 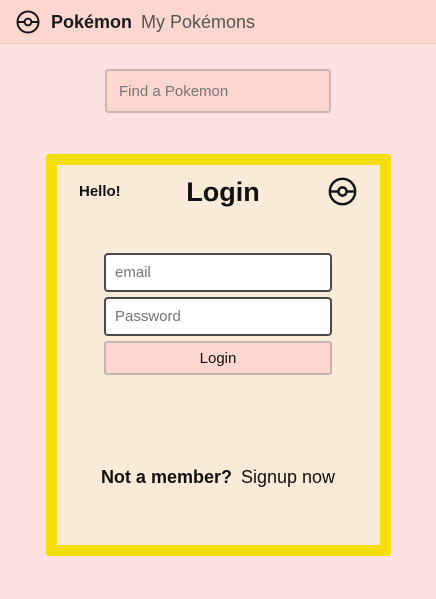 What do you see at coordinates (91, 22) in the screenshot?
I see `brand-link: Pokémon` at bounding box center [91, 22].